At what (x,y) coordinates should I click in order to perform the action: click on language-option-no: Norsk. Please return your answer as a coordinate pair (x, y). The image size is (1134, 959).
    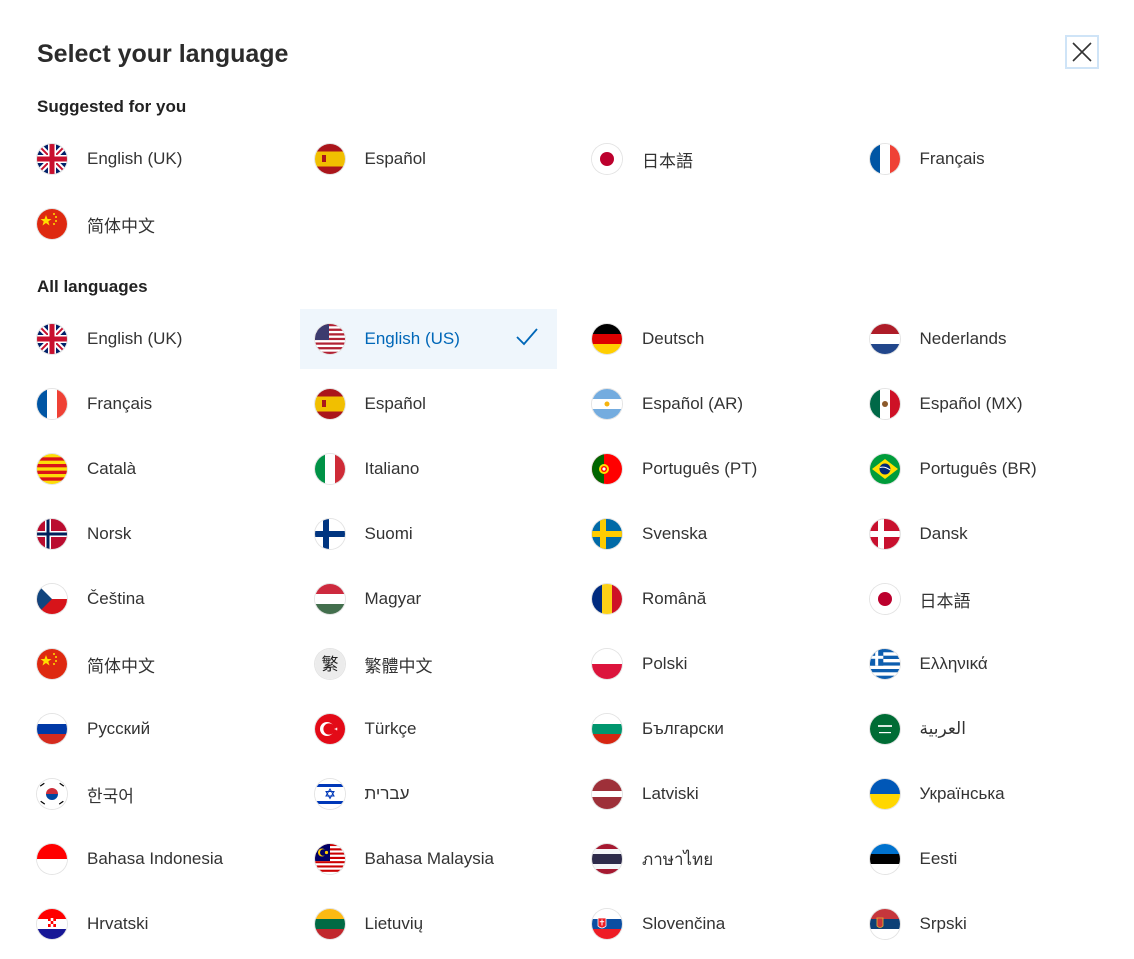
    Looking at the image, I should click on (150, 534).